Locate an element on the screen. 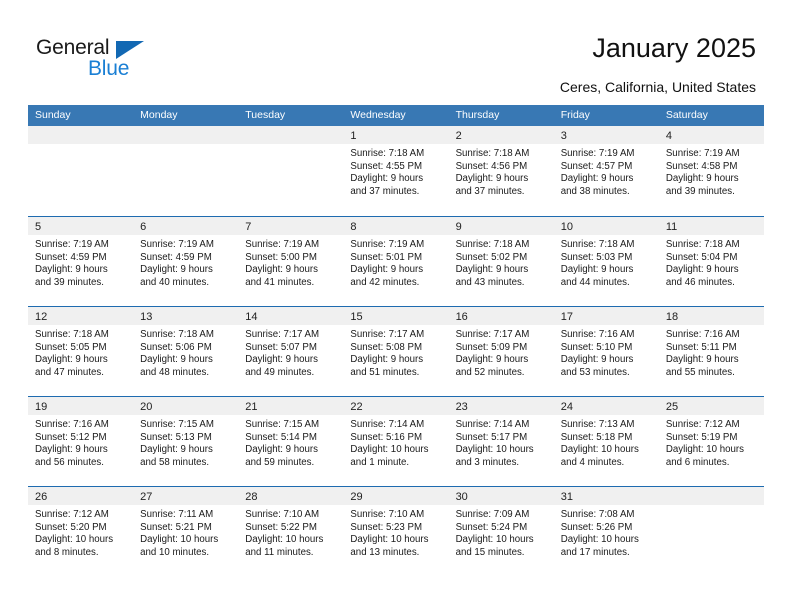  day-detail-line: Sunrise: 7:19 AM is located at coordinates (597, 153).